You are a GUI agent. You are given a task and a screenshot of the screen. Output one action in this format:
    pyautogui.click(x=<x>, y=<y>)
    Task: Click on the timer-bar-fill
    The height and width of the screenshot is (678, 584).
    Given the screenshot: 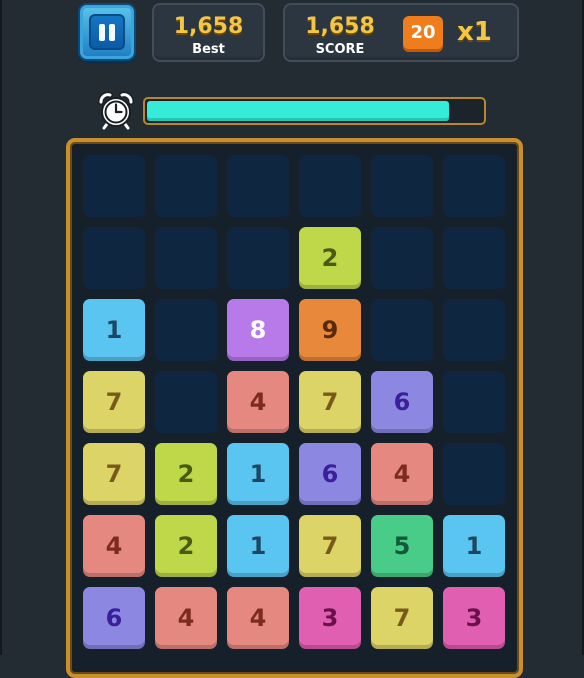 What is the action you would take?
    pyautogui.click(x=298, y=111)
    